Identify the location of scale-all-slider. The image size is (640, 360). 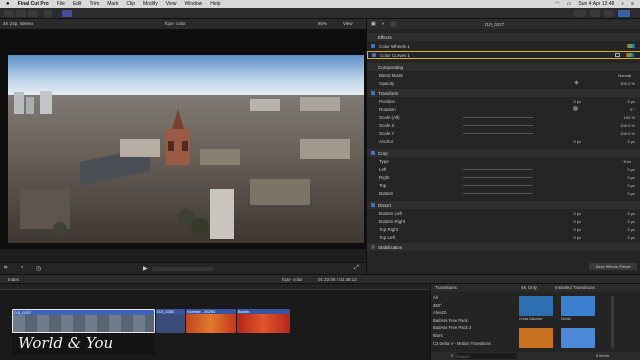
(498, 117).